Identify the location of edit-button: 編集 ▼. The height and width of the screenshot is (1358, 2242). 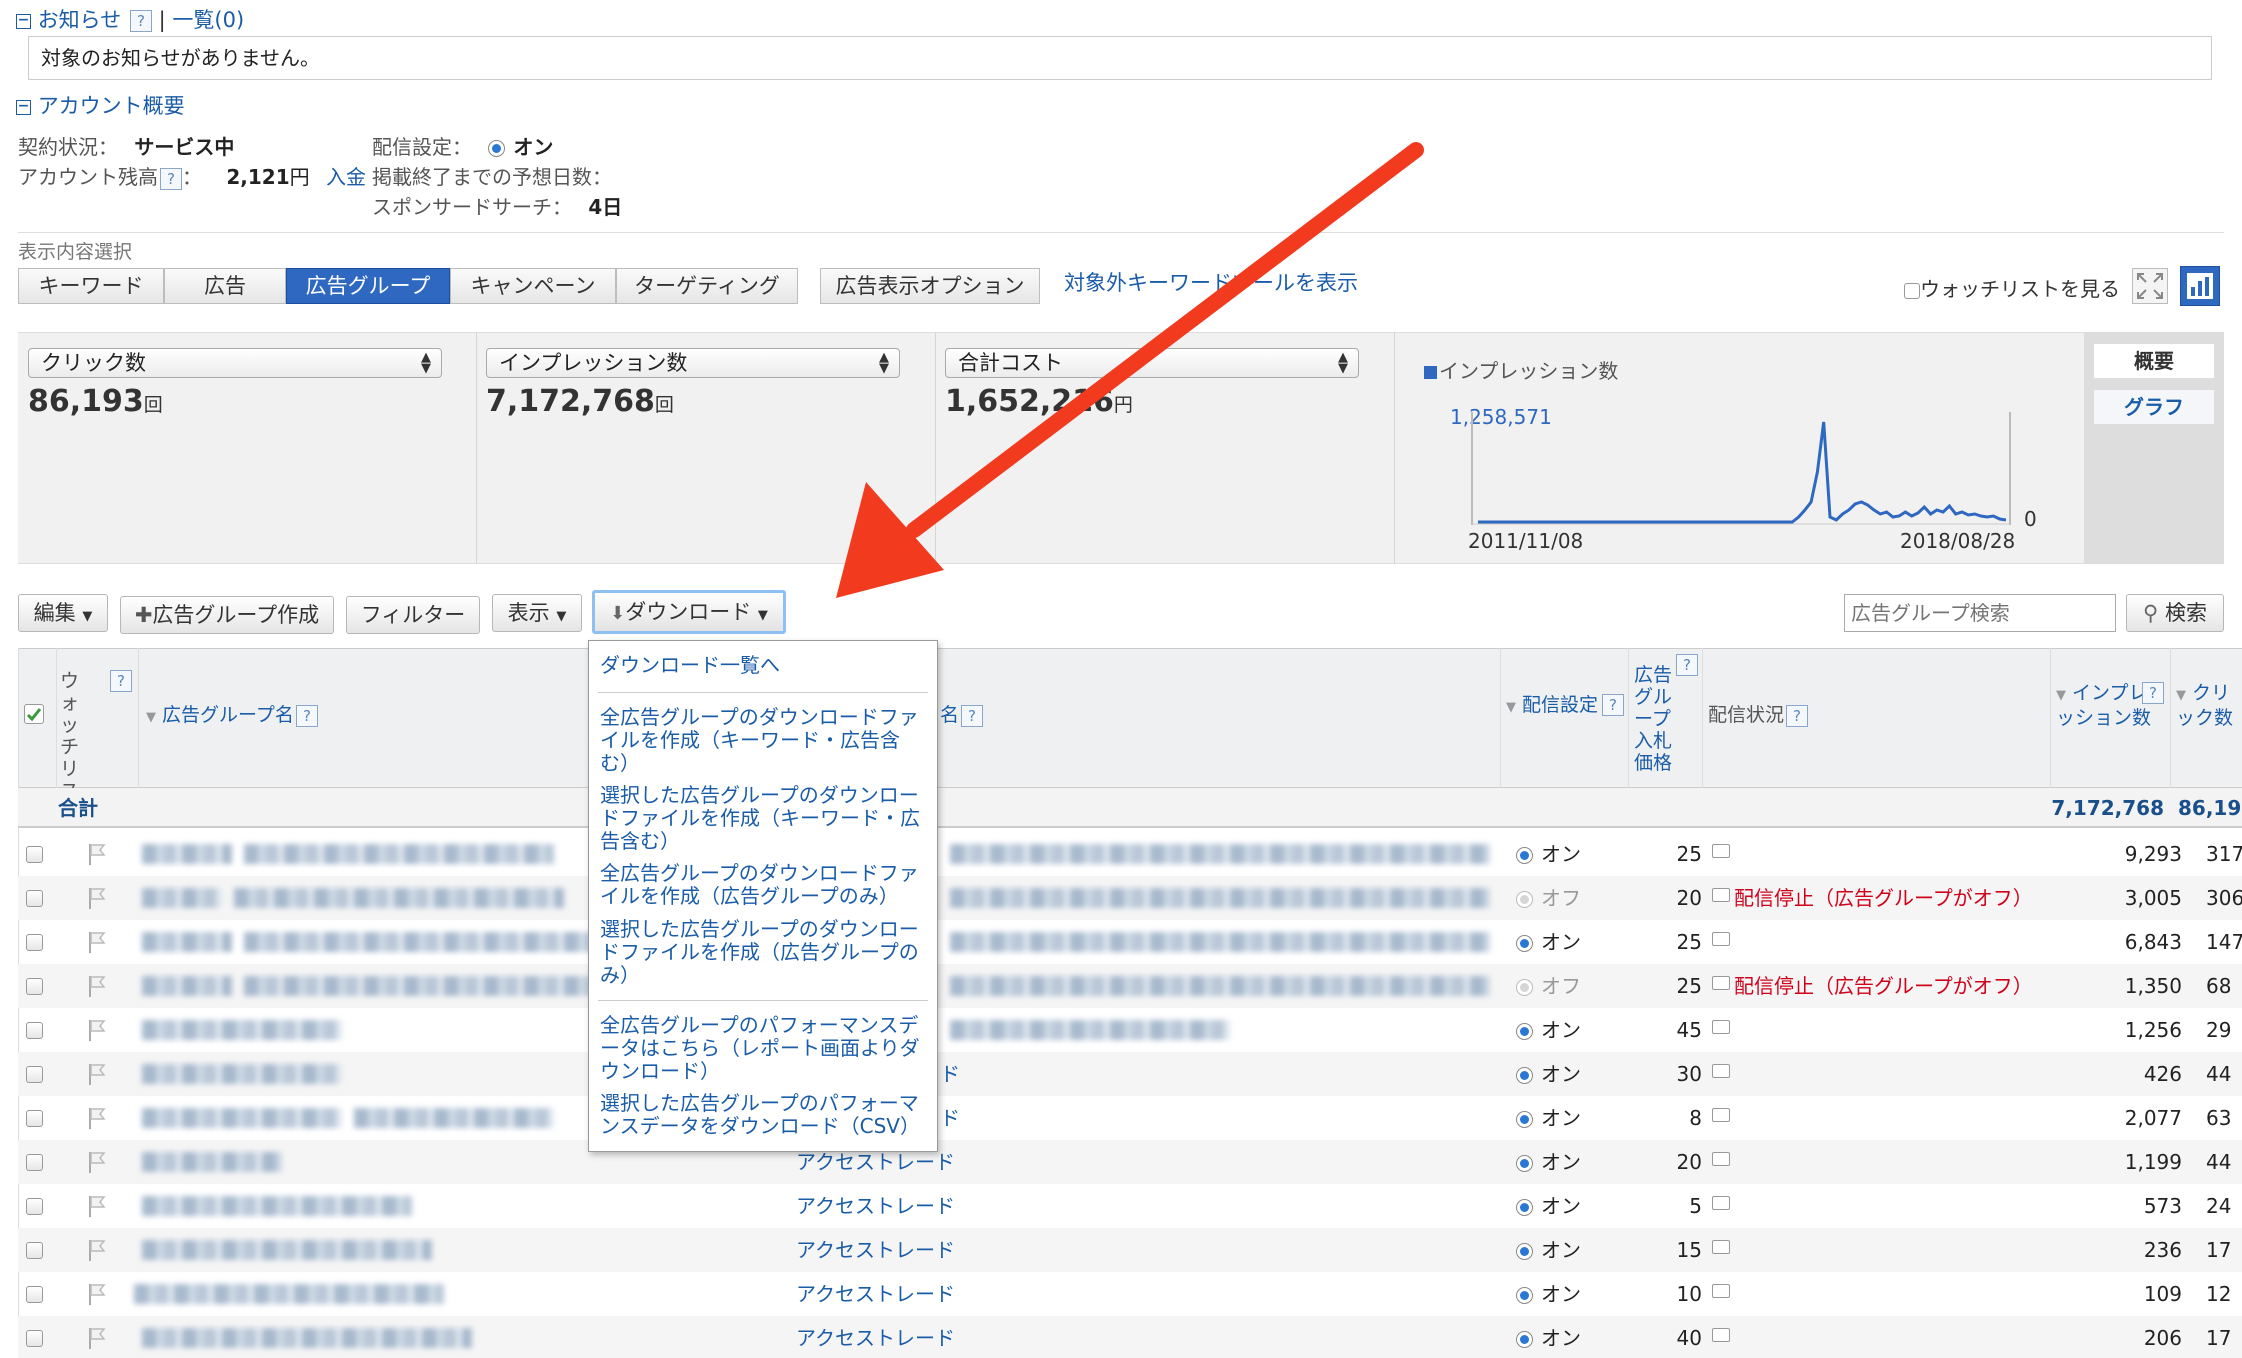
(63, 613).